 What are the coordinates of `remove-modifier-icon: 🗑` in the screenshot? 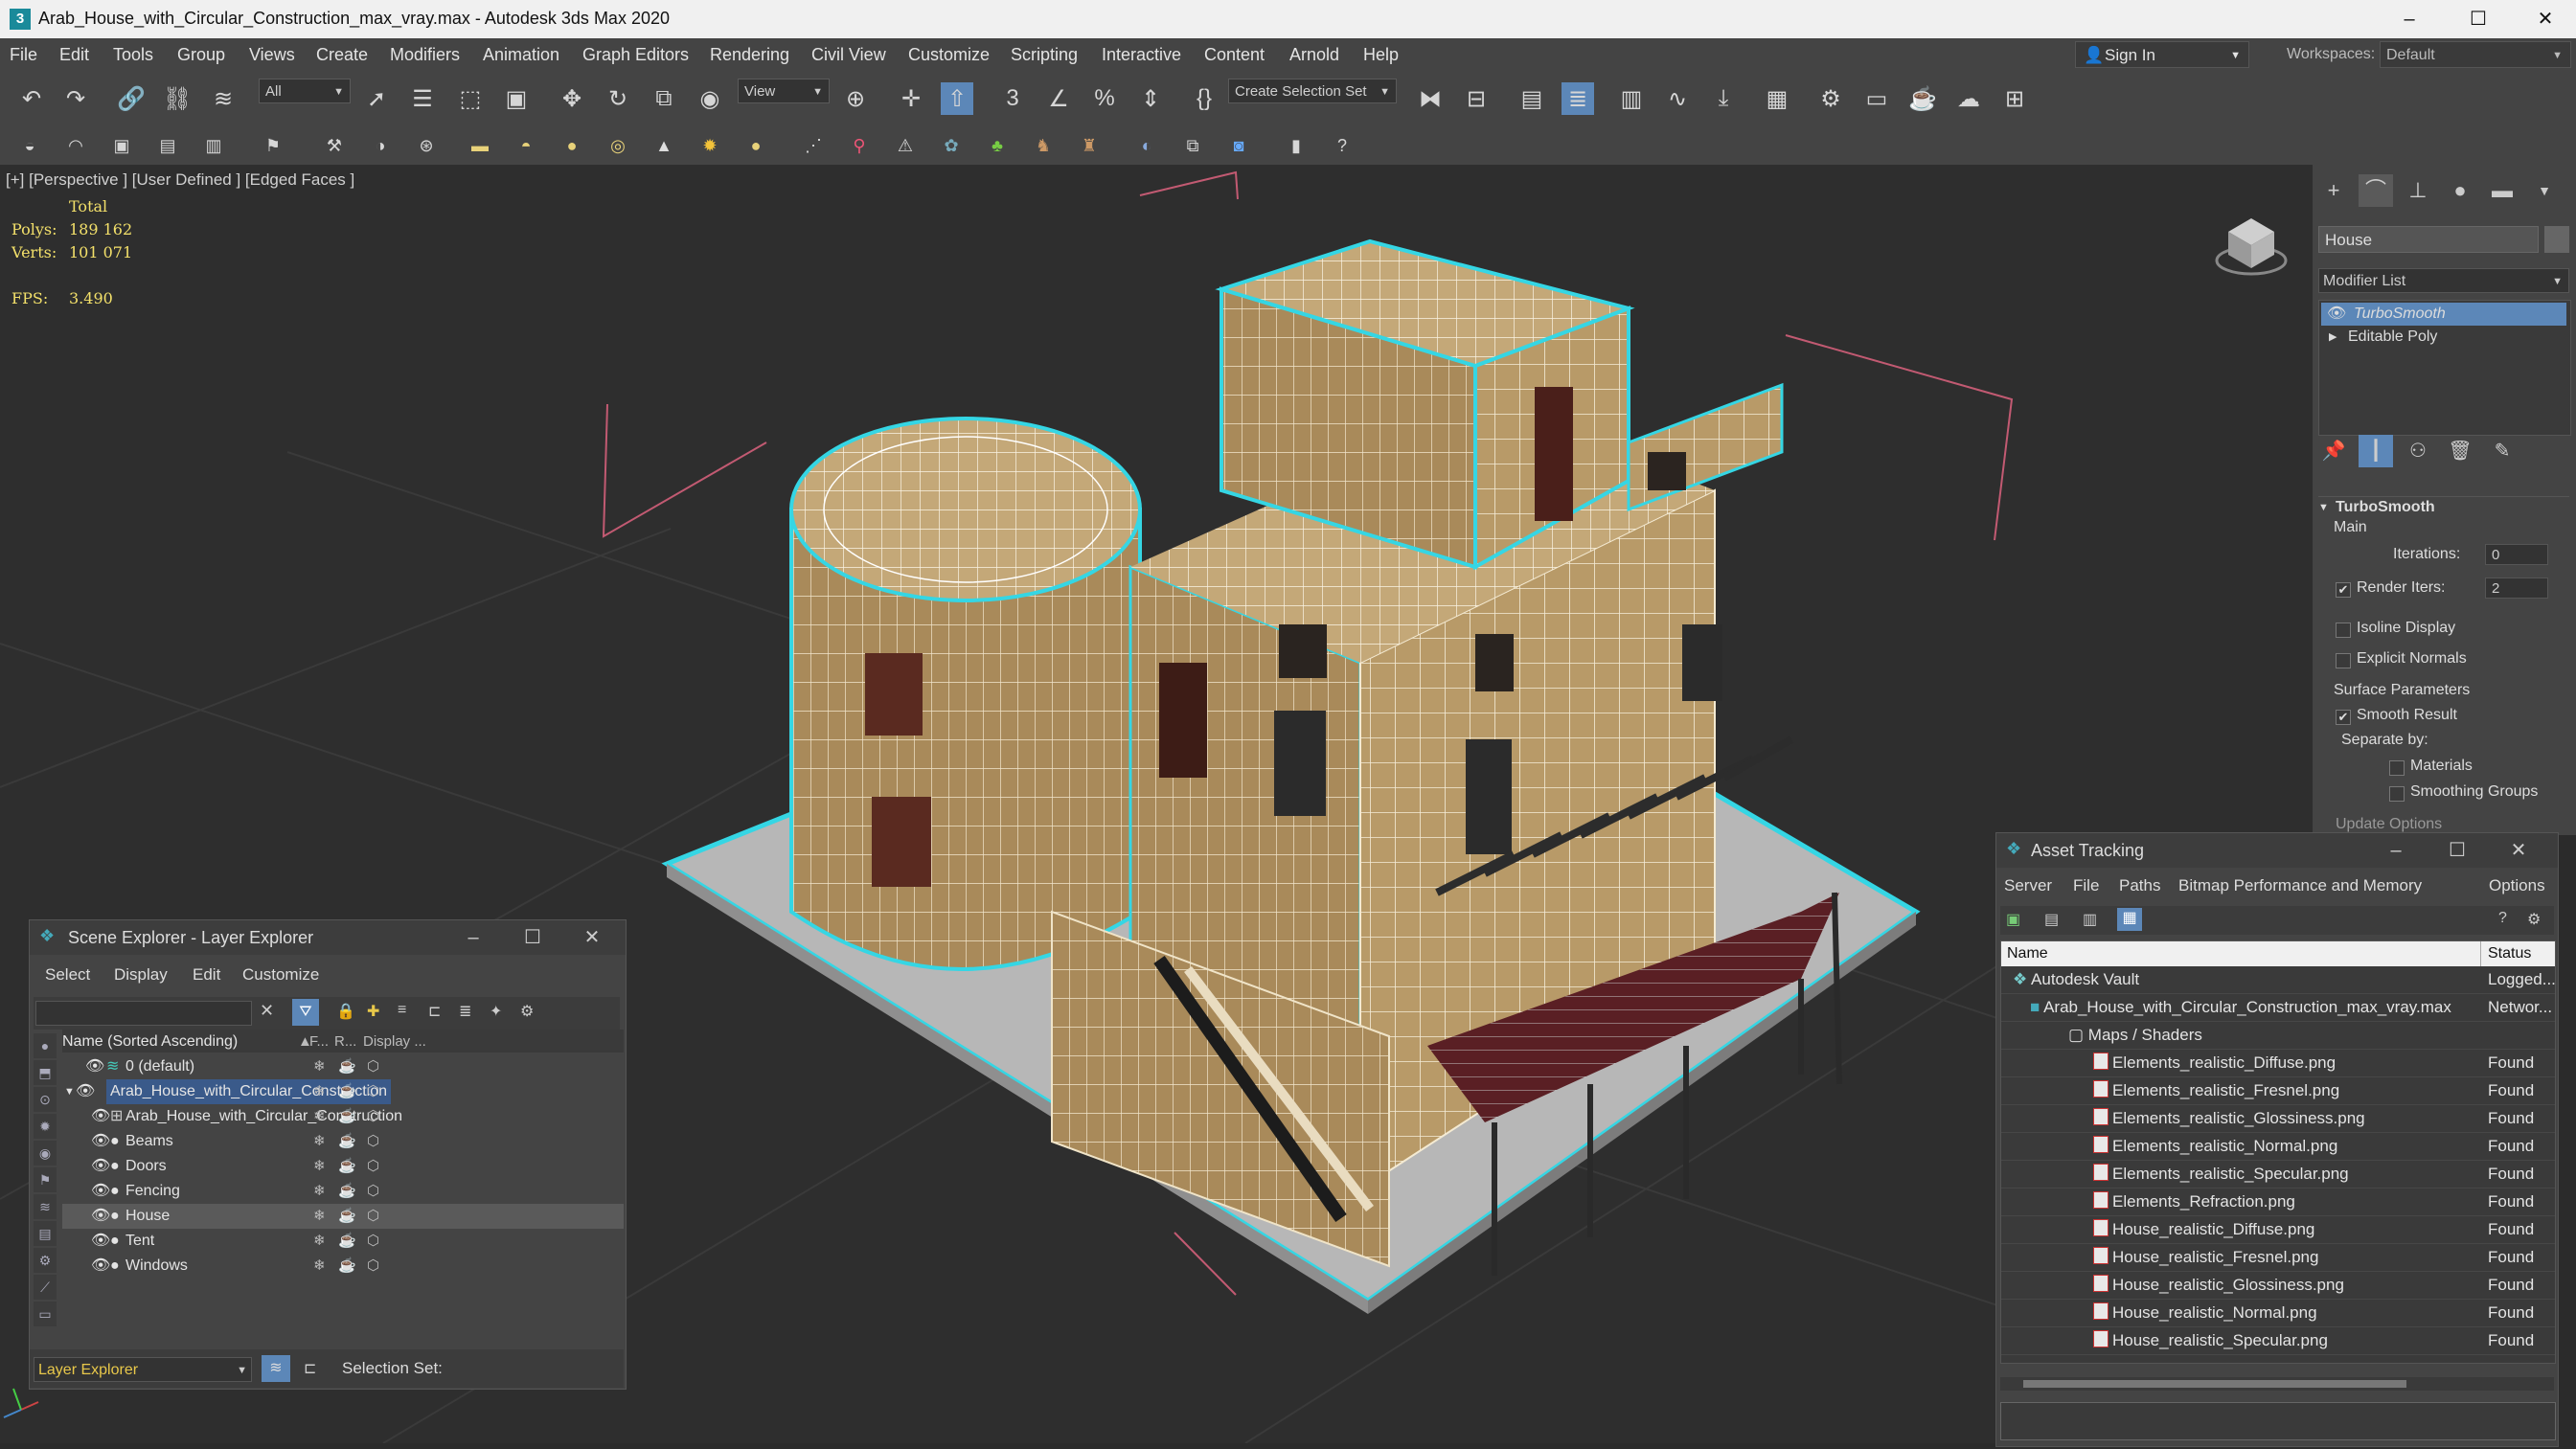 It's located at (2460, 451).